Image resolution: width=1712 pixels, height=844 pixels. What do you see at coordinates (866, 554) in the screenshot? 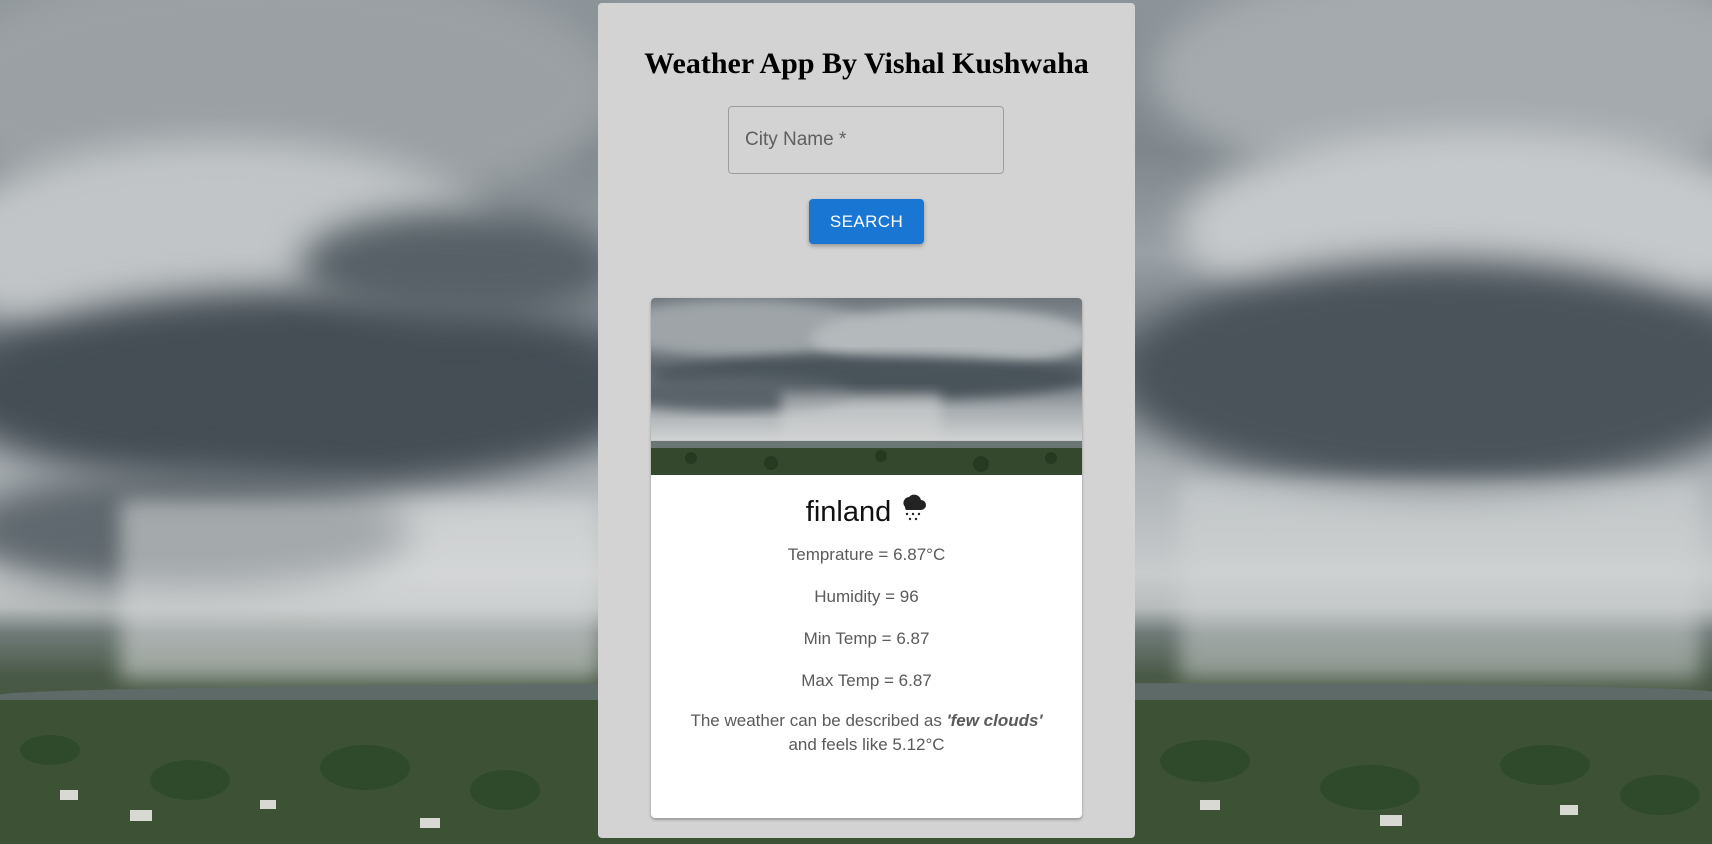
I see `temperature-text: Temprature = 6.87°C` at bounding box center [866, 554].